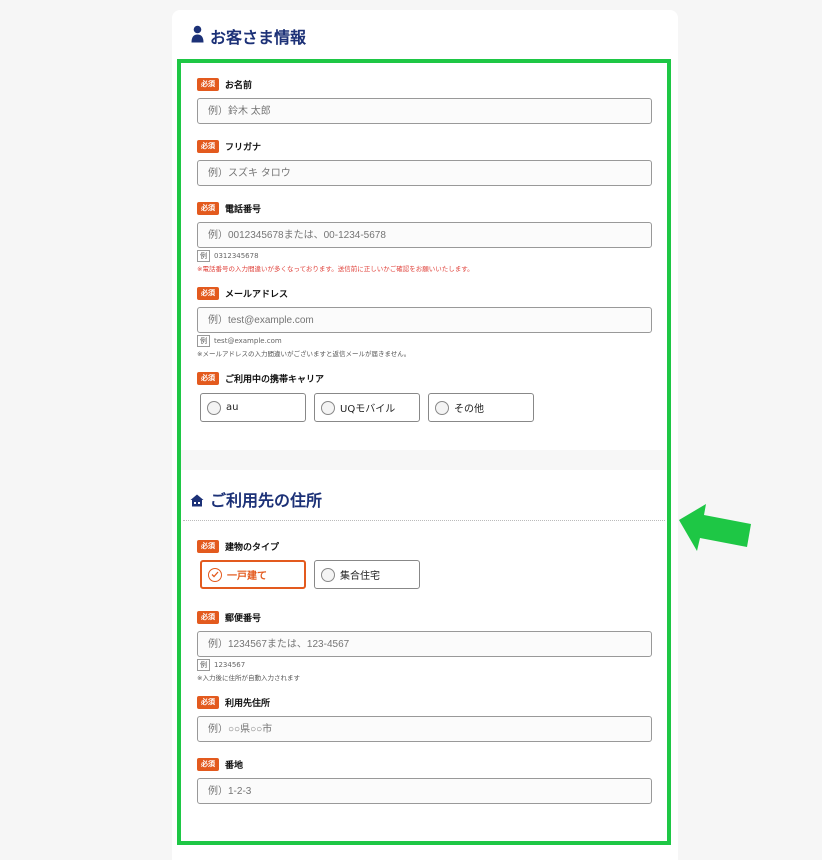 The image size is (822, 860). I want to click on address-section-title-text: ご利用先の住所, so click(266, 500).